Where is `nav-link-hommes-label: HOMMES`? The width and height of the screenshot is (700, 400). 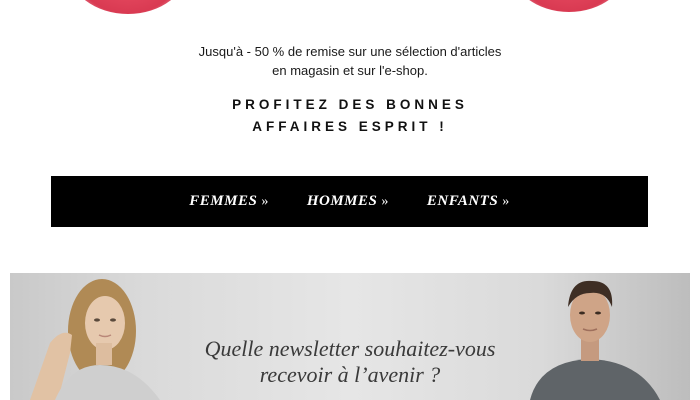
nav-link-hommes-label: HOMMES is located at coordinates (342, 201).